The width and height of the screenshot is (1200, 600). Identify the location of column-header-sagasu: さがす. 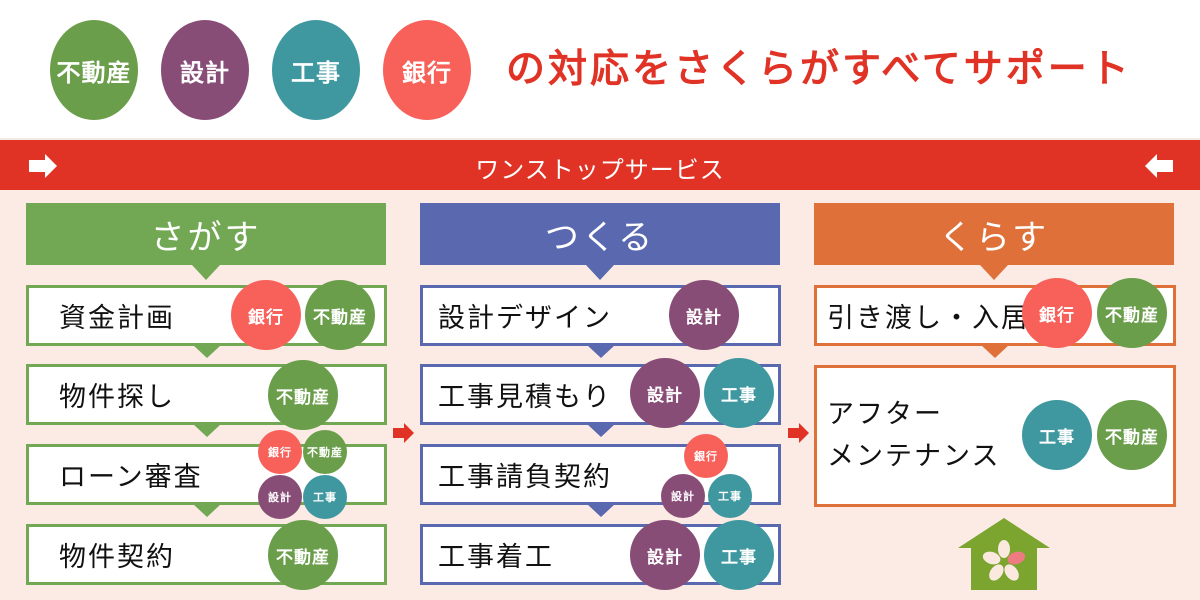
(206, 241).